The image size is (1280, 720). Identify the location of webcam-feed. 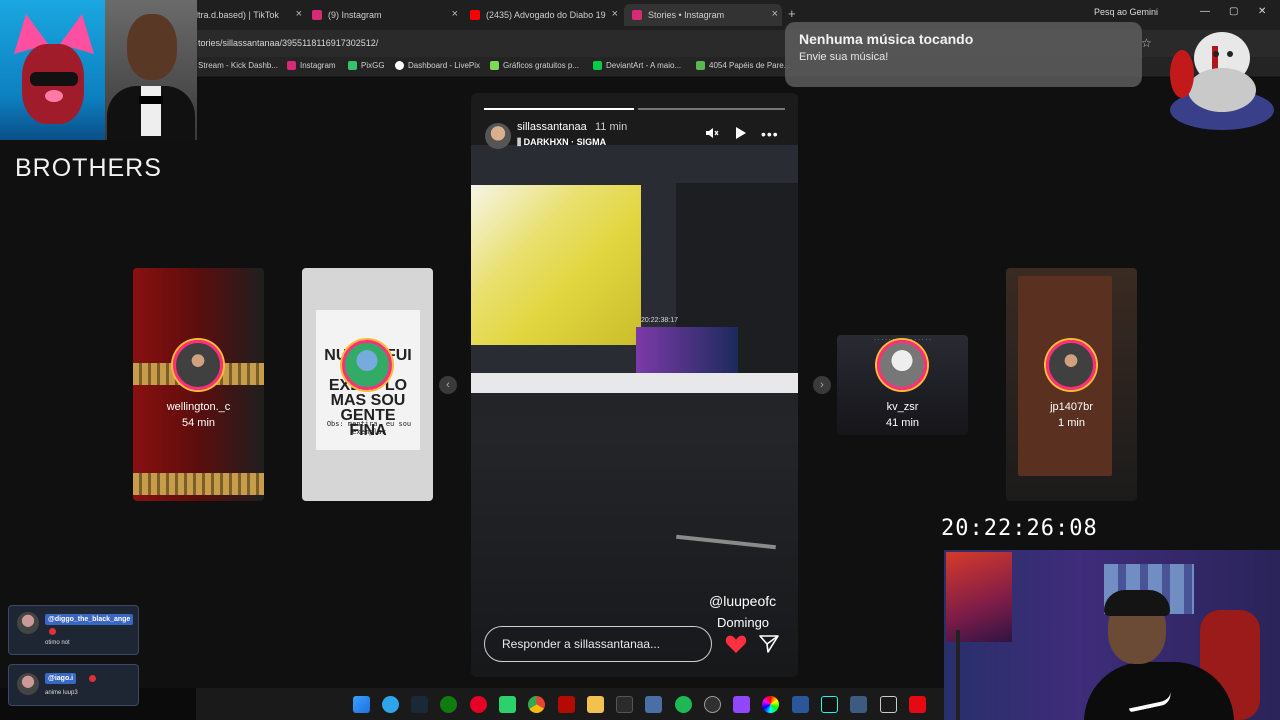
(1112, 635).